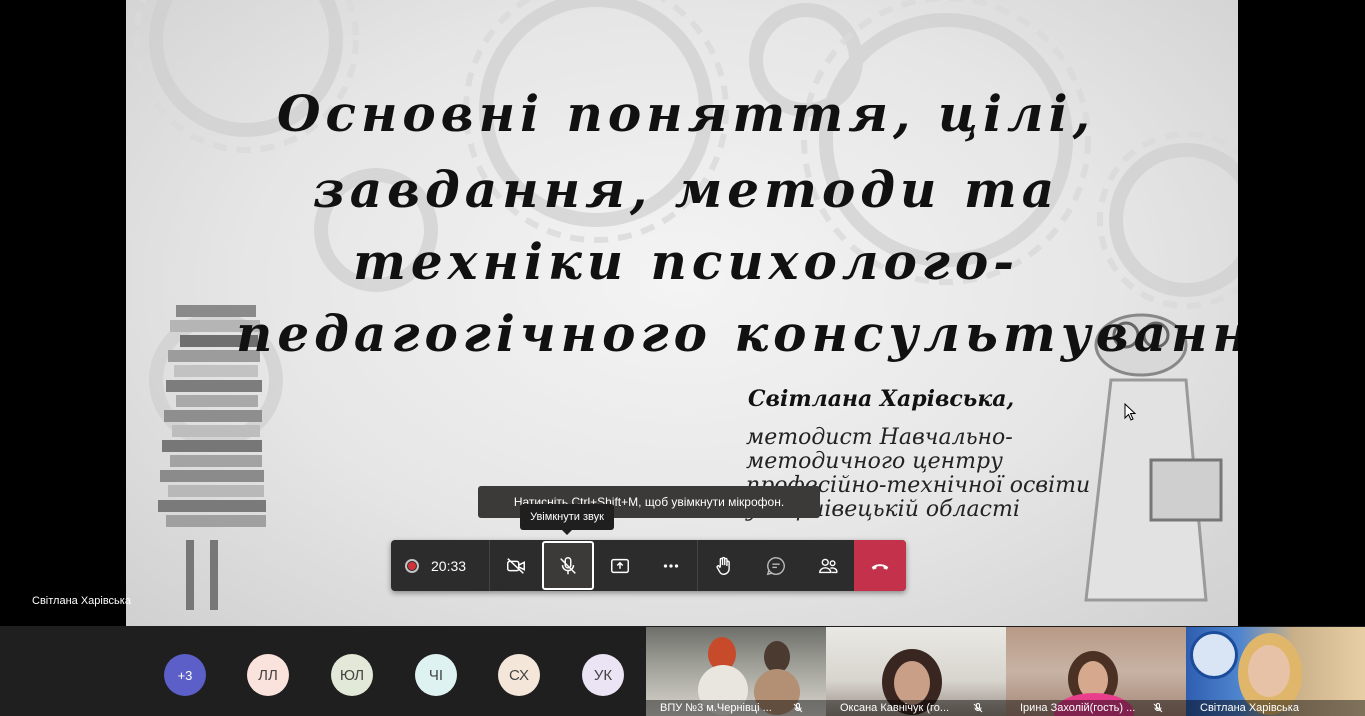  I want to click on unmute-tooltip-text: Увімкнути звук, so click(567, 517).